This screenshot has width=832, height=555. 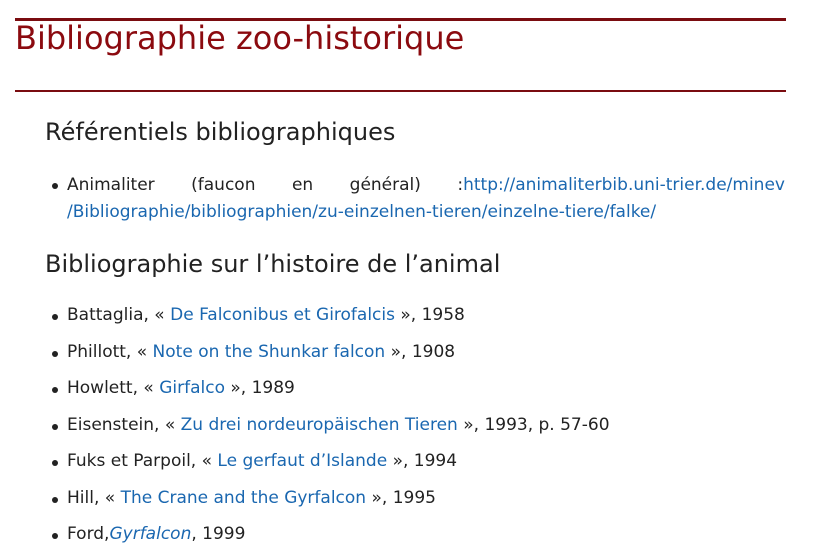 What do you see at coordinates (259, 388) in the screenshot?
I see `entry-tail: », 1989` at bounding box center [259, 388].